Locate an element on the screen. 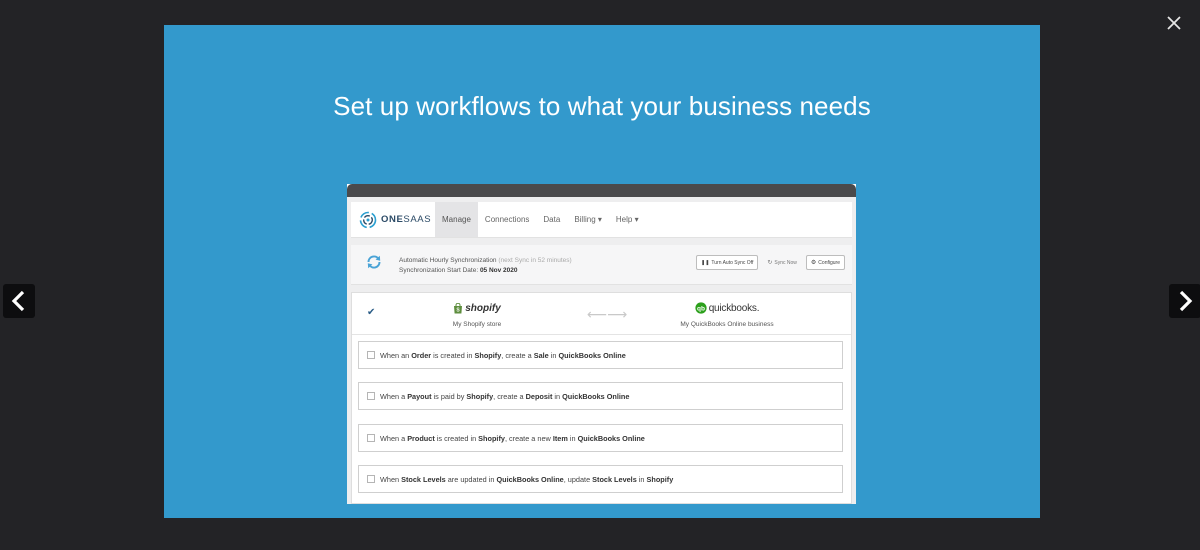 Image resolution: width=1200 pixels, height=550 pixels. quickbooks-logo: qb quickbooks. is located at coordinates (727, 308).